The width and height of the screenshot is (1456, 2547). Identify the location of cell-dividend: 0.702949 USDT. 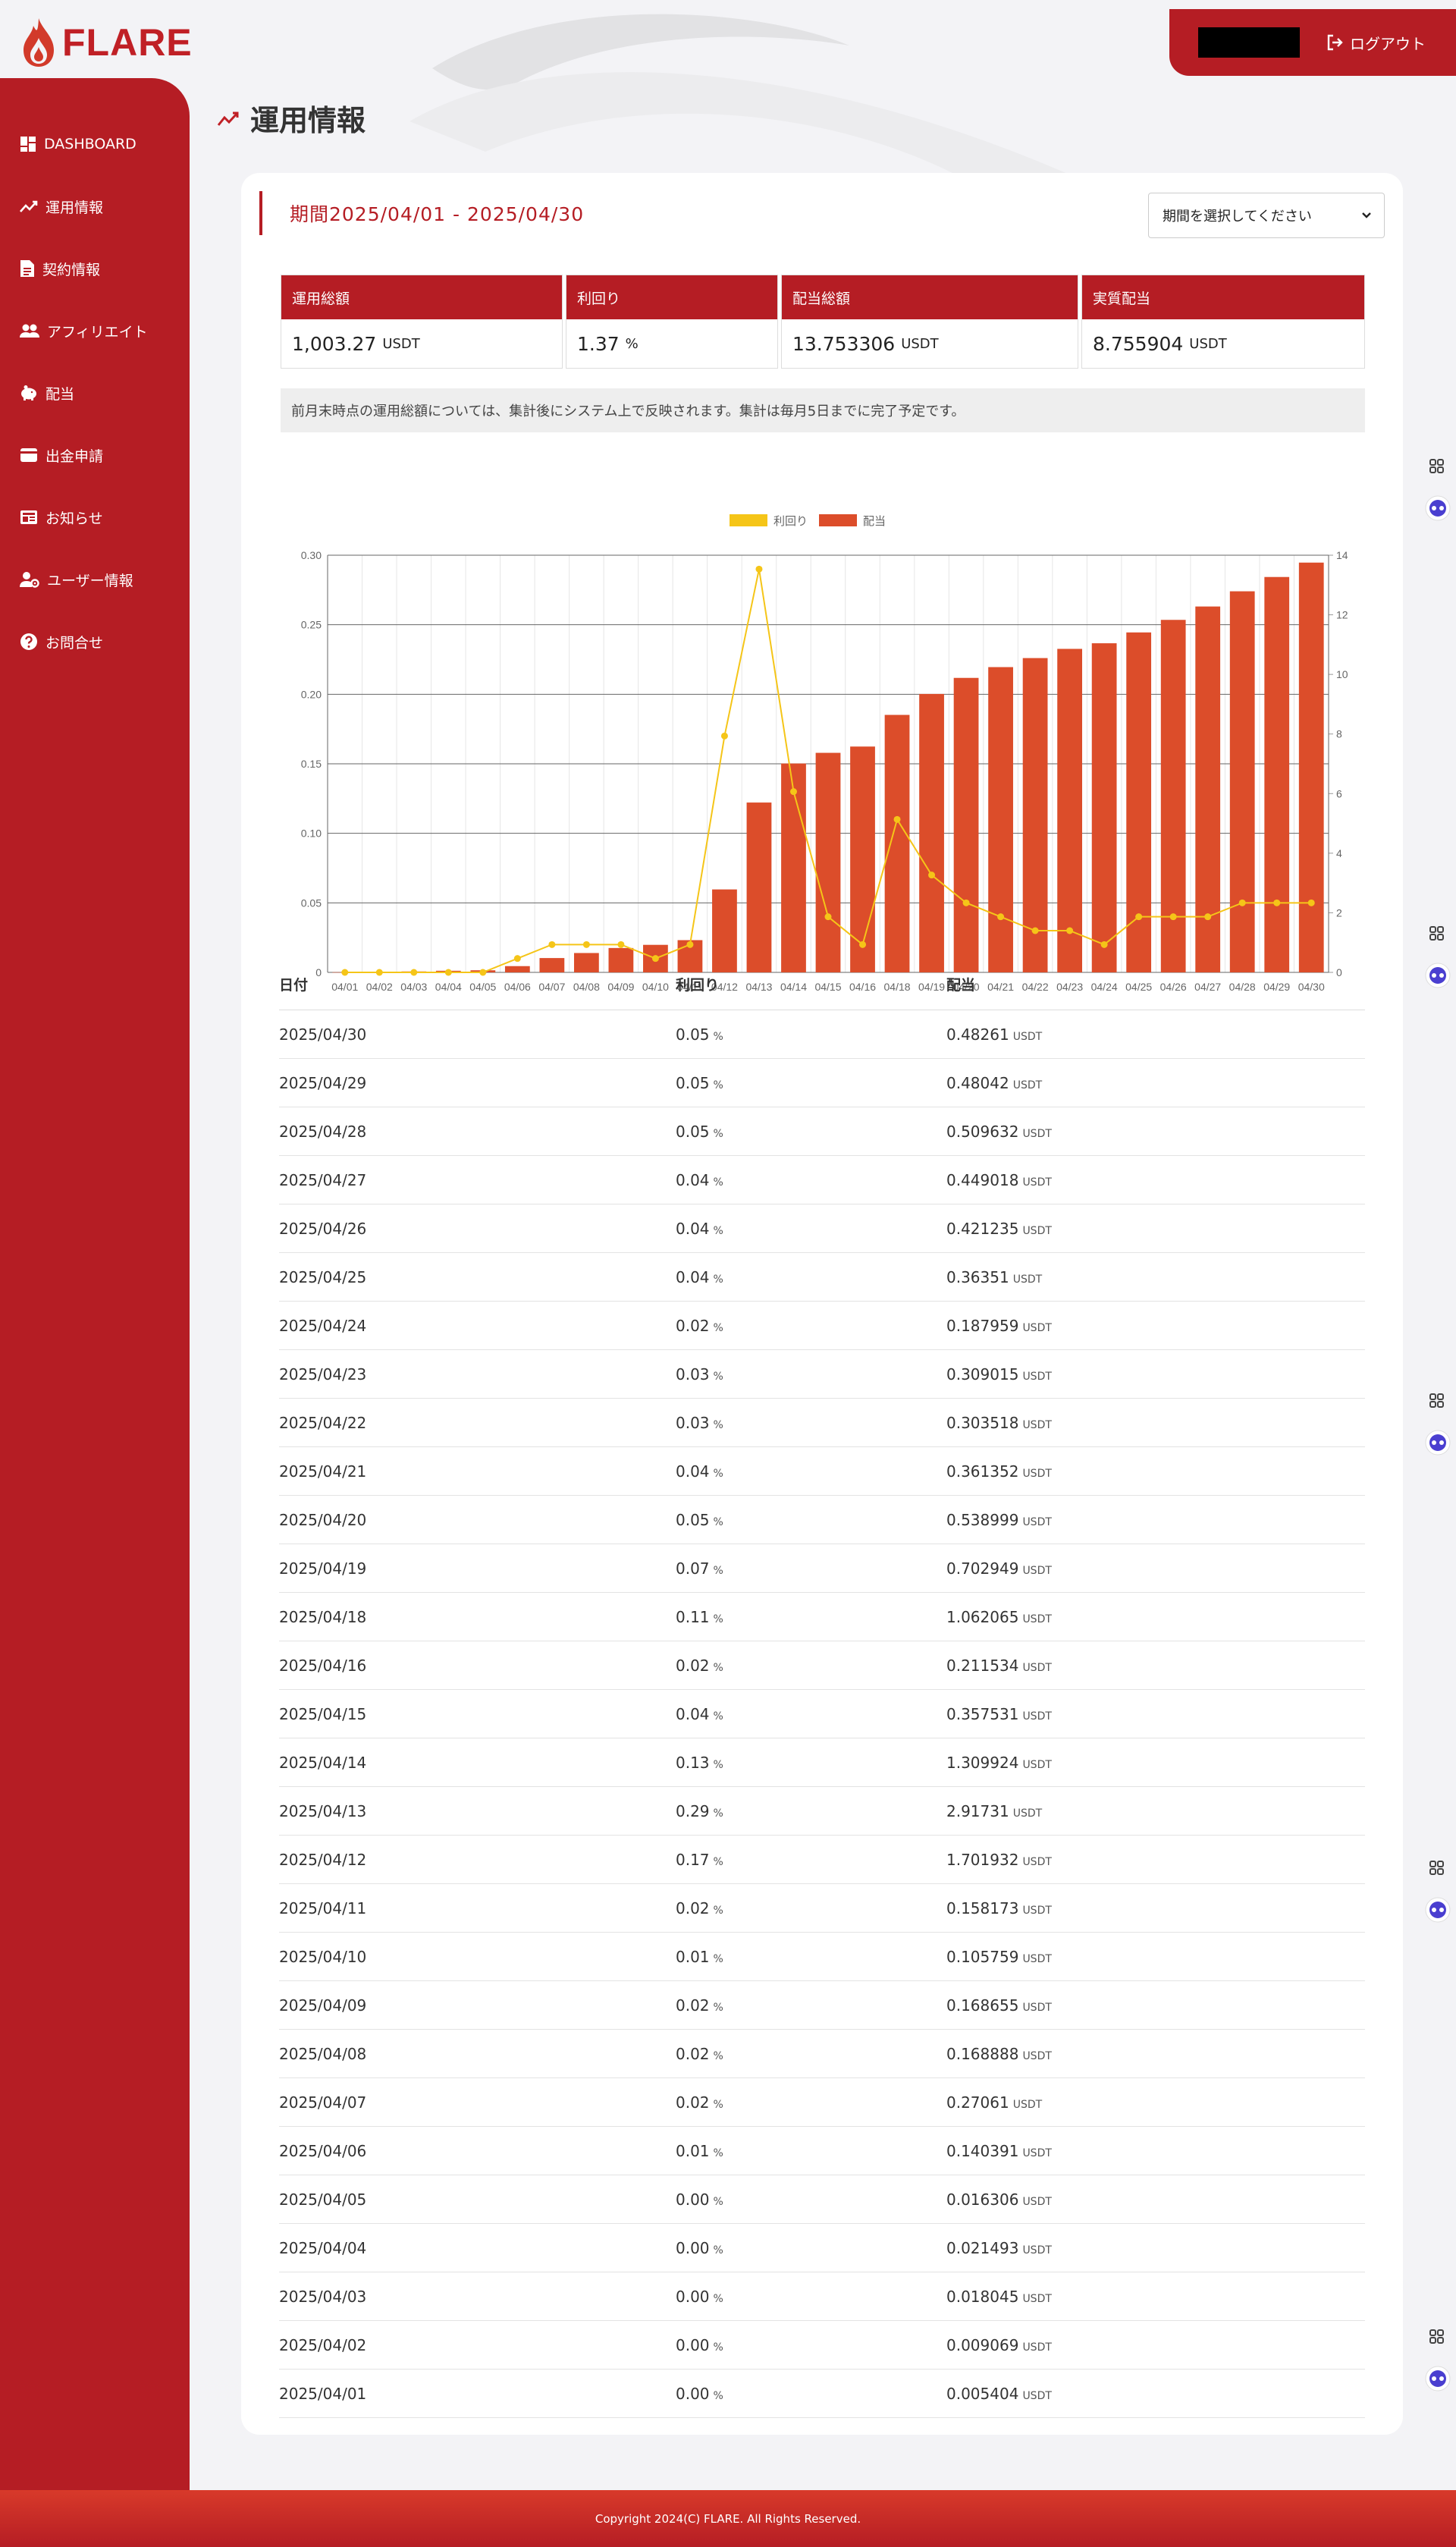
(1155, 1568).